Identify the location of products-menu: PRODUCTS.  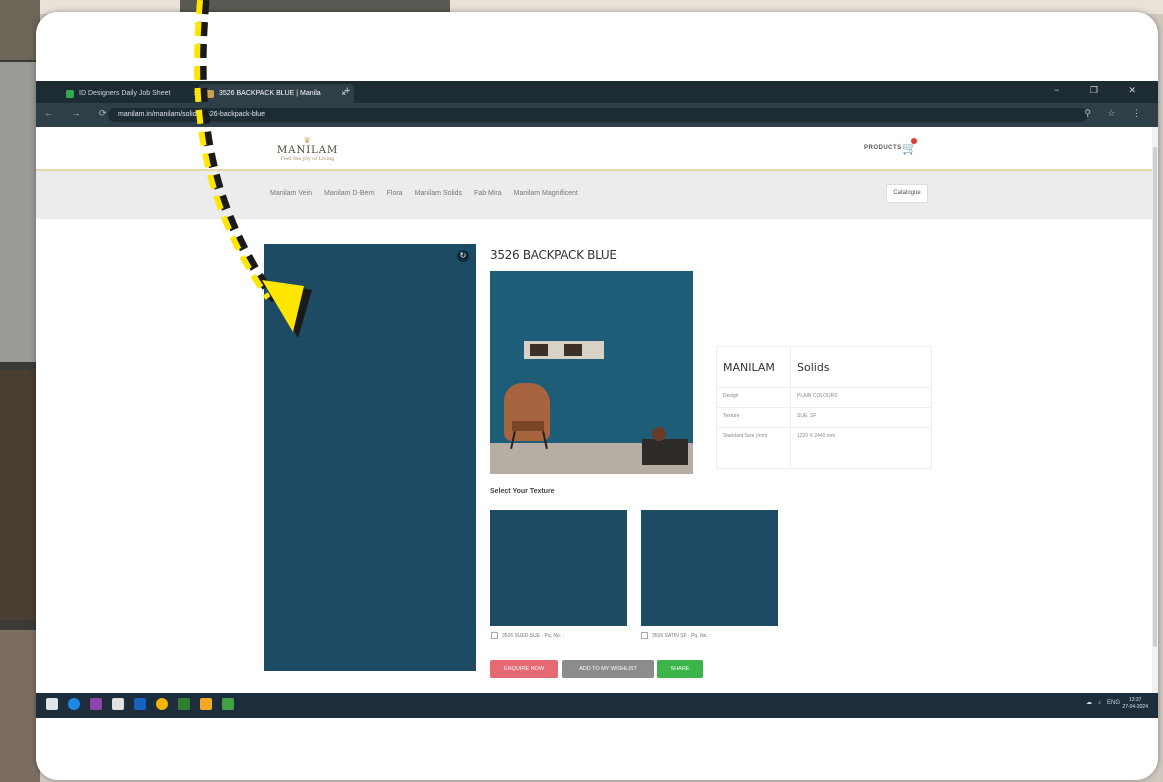
(883, 148).